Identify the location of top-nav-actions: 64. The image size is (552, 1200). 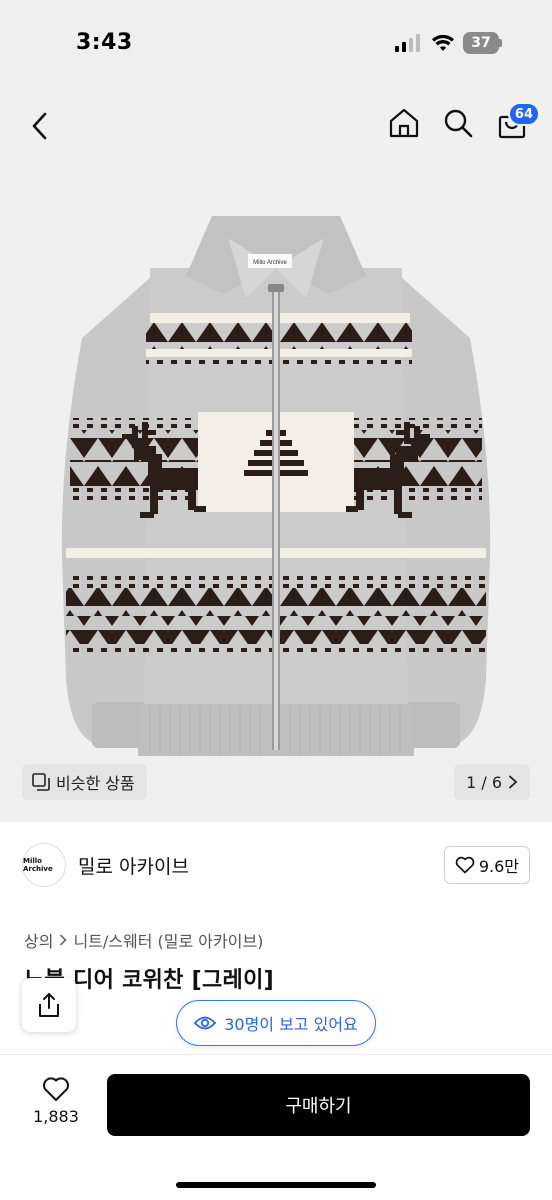
(463, 122).